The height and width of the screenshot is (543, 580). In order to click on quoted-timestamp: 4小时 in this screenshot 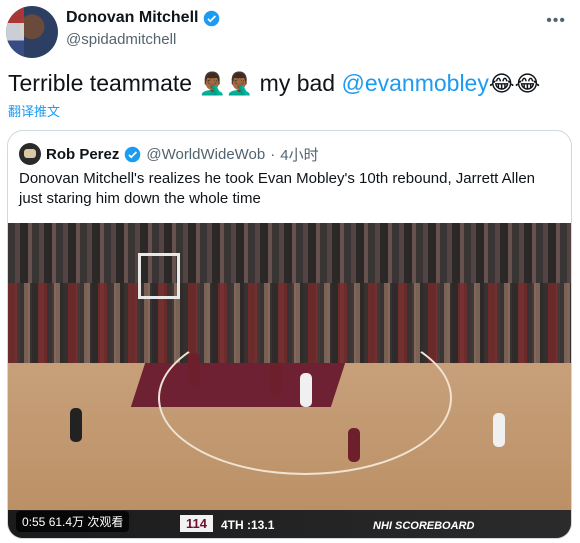, I will do `click(299, 154)`.